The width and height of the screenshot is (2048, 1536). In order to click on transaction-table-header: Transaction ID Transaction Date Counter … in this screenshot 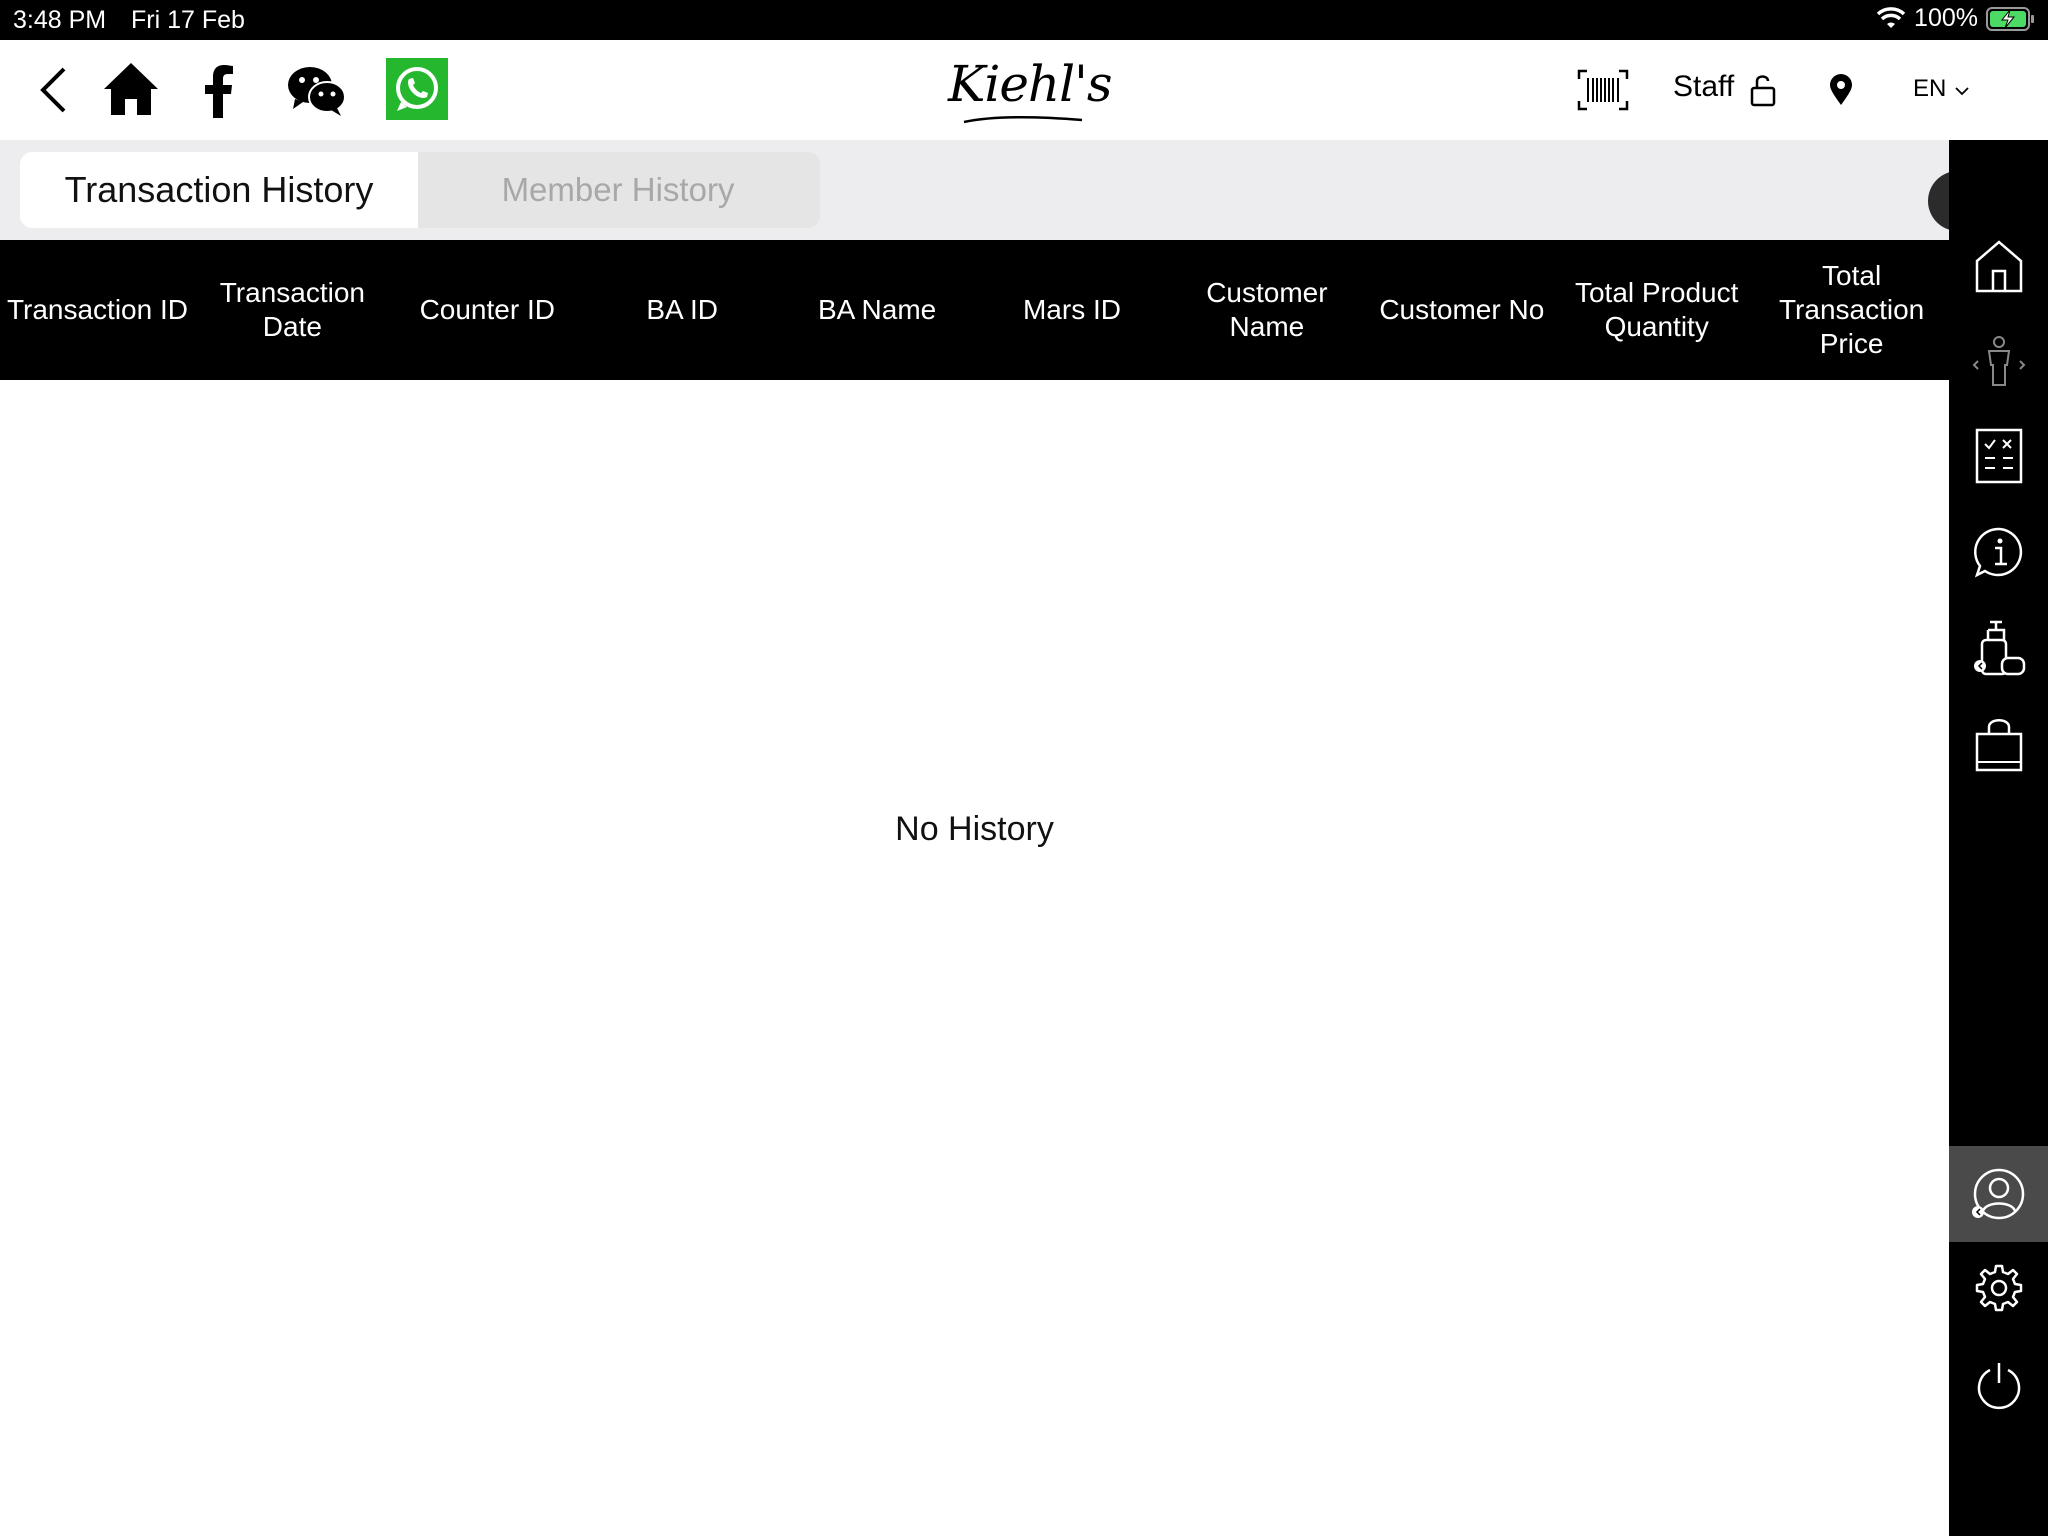, I will do `click(974, 310)`.